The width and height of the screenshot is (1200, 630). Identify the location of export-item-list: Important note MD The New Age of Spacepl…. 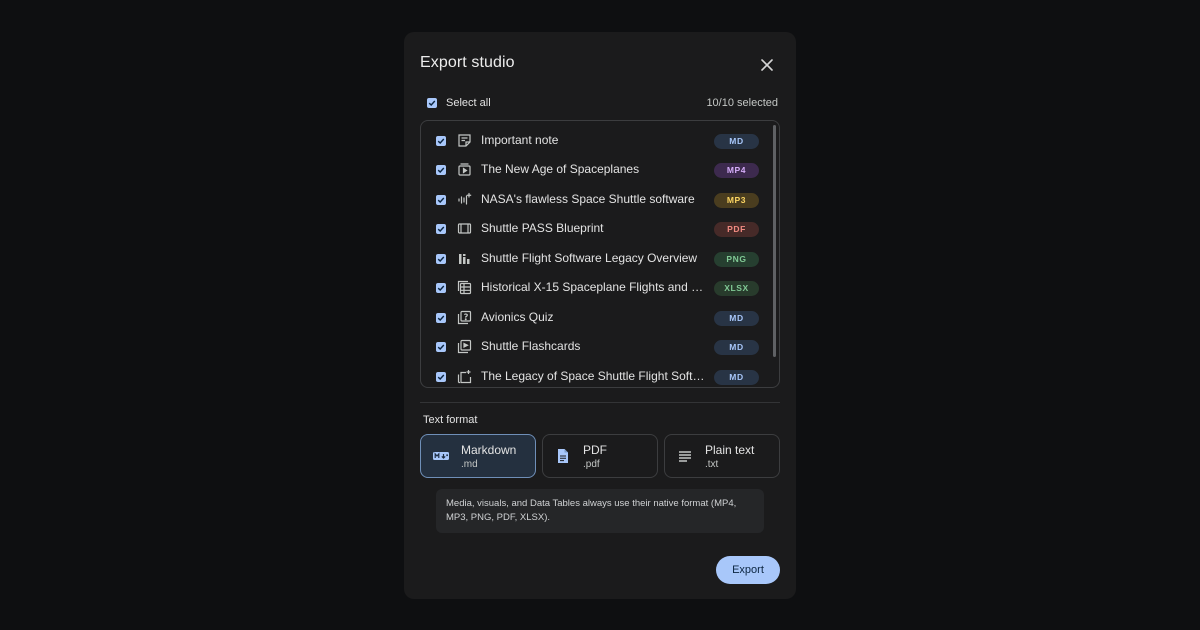
(600, 254).